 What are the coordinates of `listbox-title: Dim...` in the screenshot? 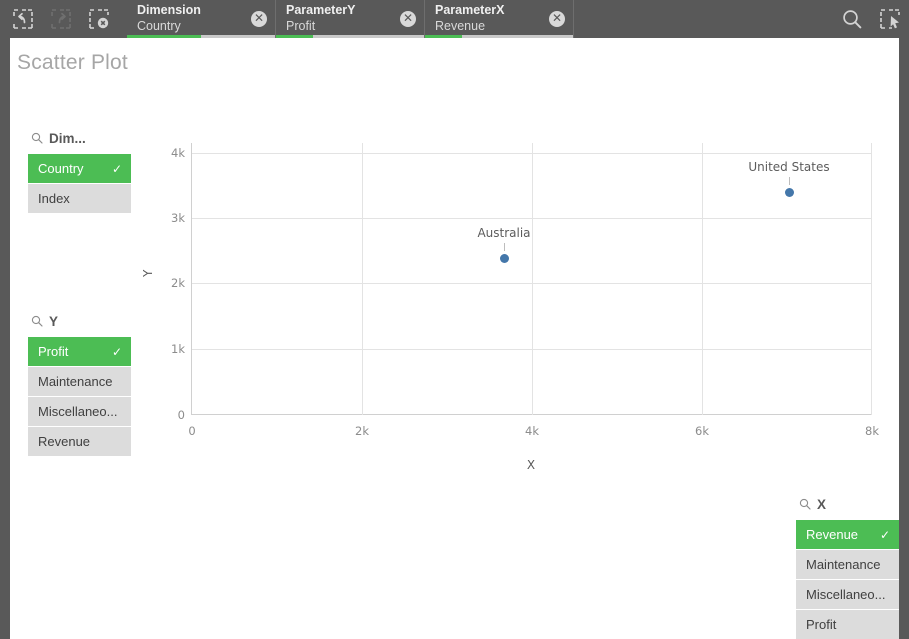 It's located at (67, 138).